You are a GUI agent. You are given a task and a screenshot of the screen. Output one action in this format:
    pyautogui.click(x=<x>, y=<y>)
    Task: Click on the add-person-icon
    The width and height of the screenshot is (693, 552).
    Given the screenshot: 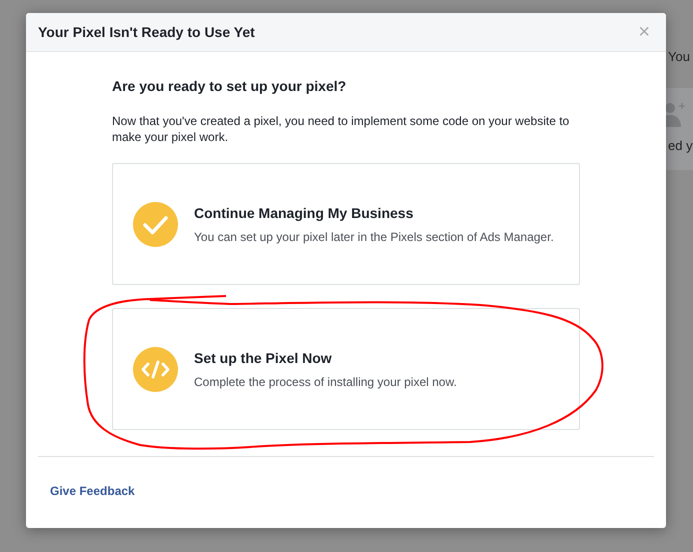 What is the action you would take?
    pyautogui.click(x=675, y=114)
    